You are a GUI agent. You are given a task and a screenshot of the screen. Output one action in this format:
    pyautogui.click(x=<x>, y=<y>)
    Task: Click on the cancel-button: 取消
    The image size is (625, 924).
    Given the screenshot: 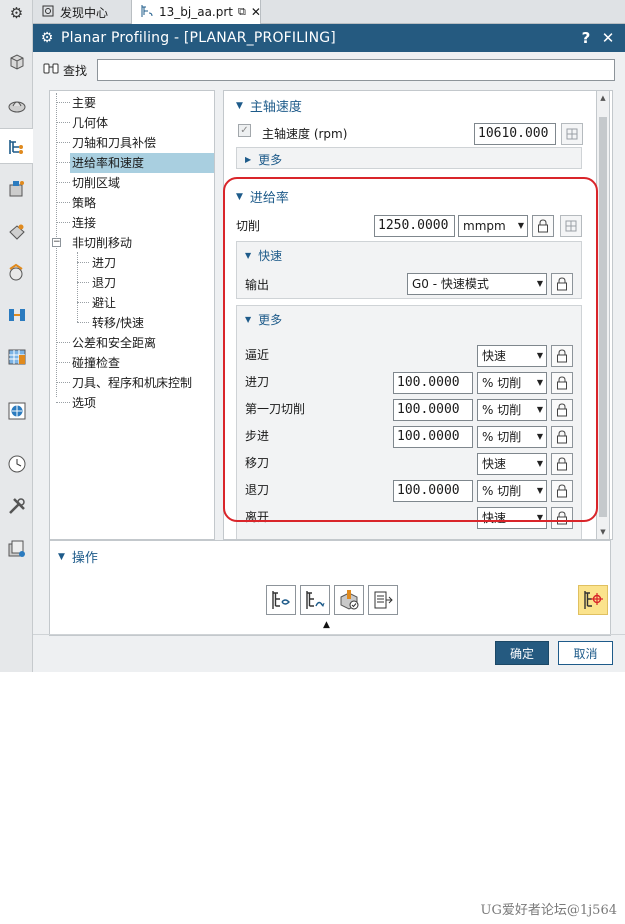 What is the action you would take?
    pyautogui.click(x=585, y=653)
    